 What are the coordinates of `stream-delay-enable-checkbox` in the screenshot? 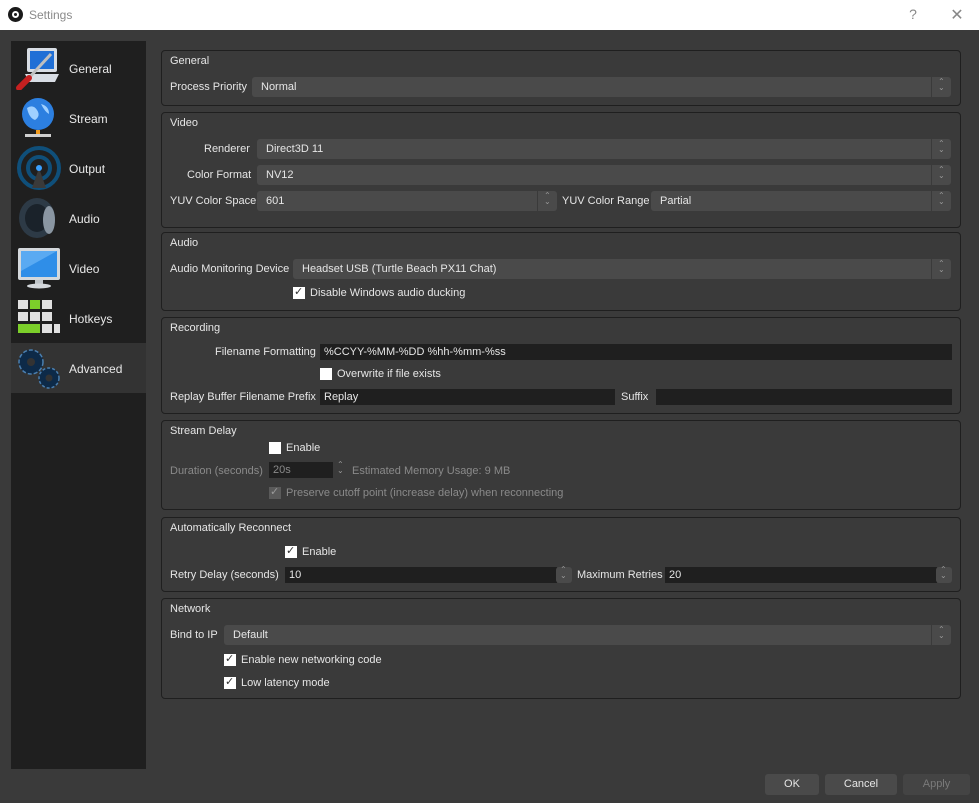 It's located at (275, 448).